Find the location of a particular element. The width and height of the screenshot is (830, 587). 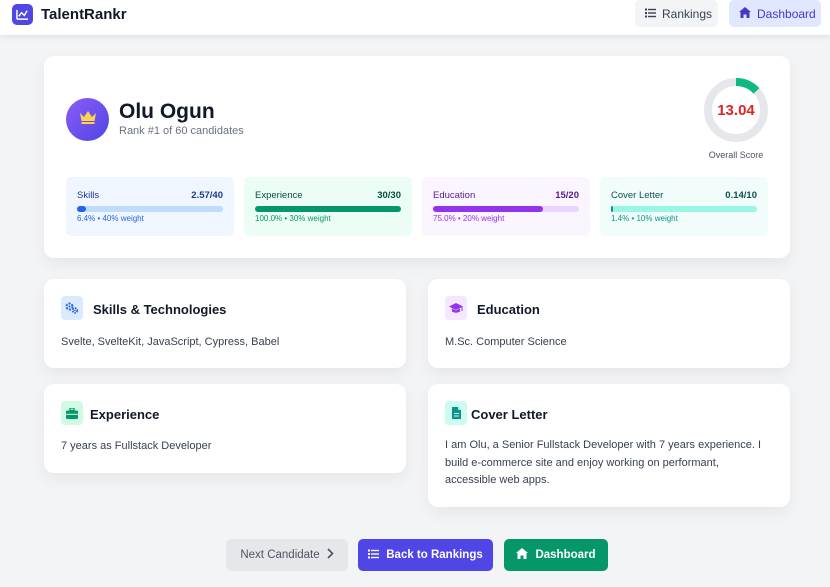

section-title: Skills & Technologies is located at coordinates (160, 309).